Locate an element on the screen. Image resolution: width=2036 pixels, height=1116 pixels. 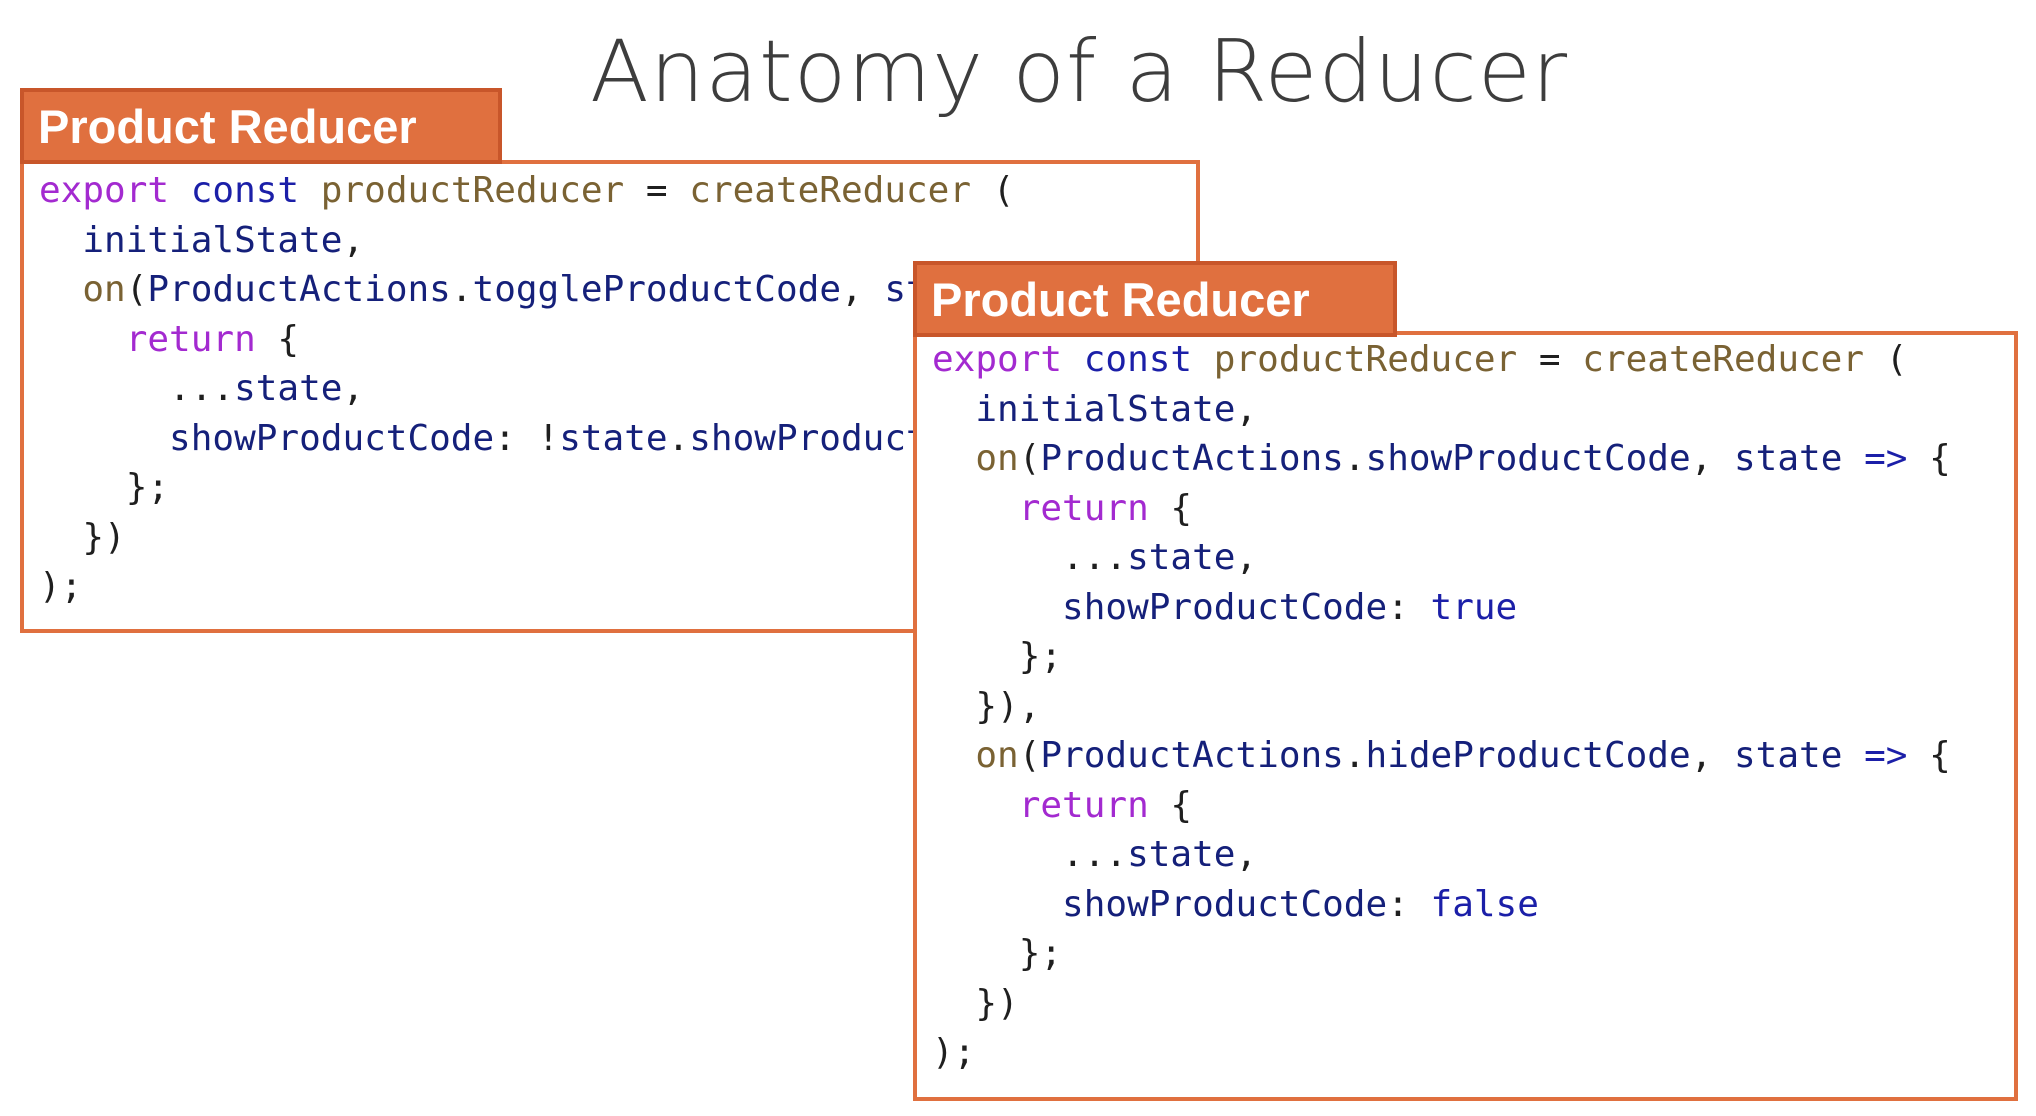
code-line: }), is located at coordinates (1473, 707).